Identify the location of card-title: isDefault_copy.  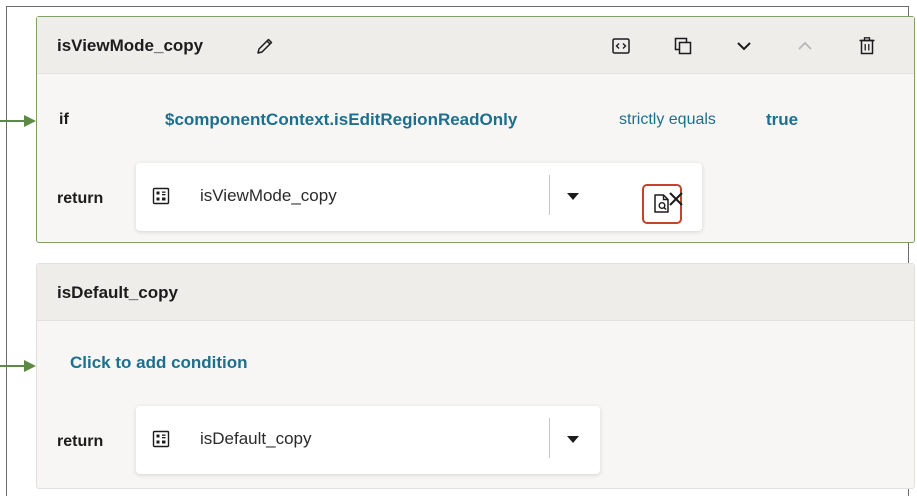
(117, 292).